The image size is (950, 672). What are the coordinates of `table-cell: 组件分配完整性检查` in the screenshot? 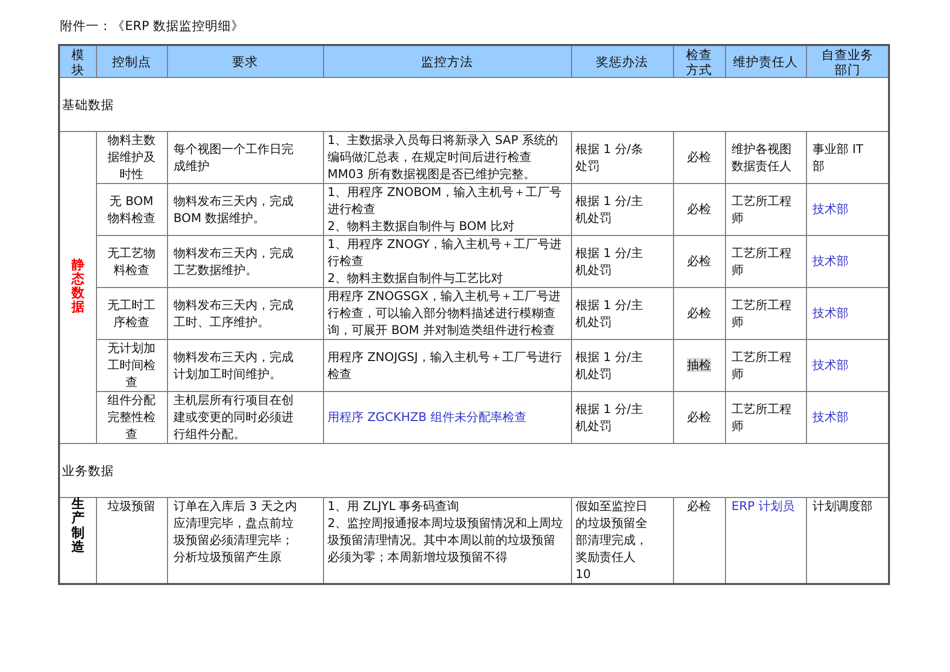 It's located at (131, 418).